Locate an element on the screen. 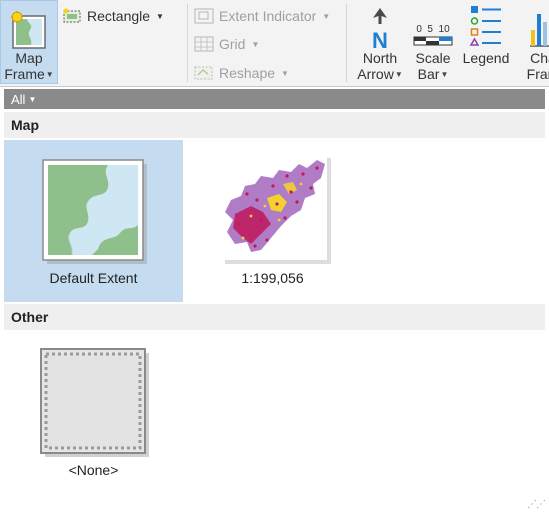 The width and height of the screenshot is (549, 513). scale-bar-button: 0 5 10 Scale Bar▼ is located at coordinates (433, 42).